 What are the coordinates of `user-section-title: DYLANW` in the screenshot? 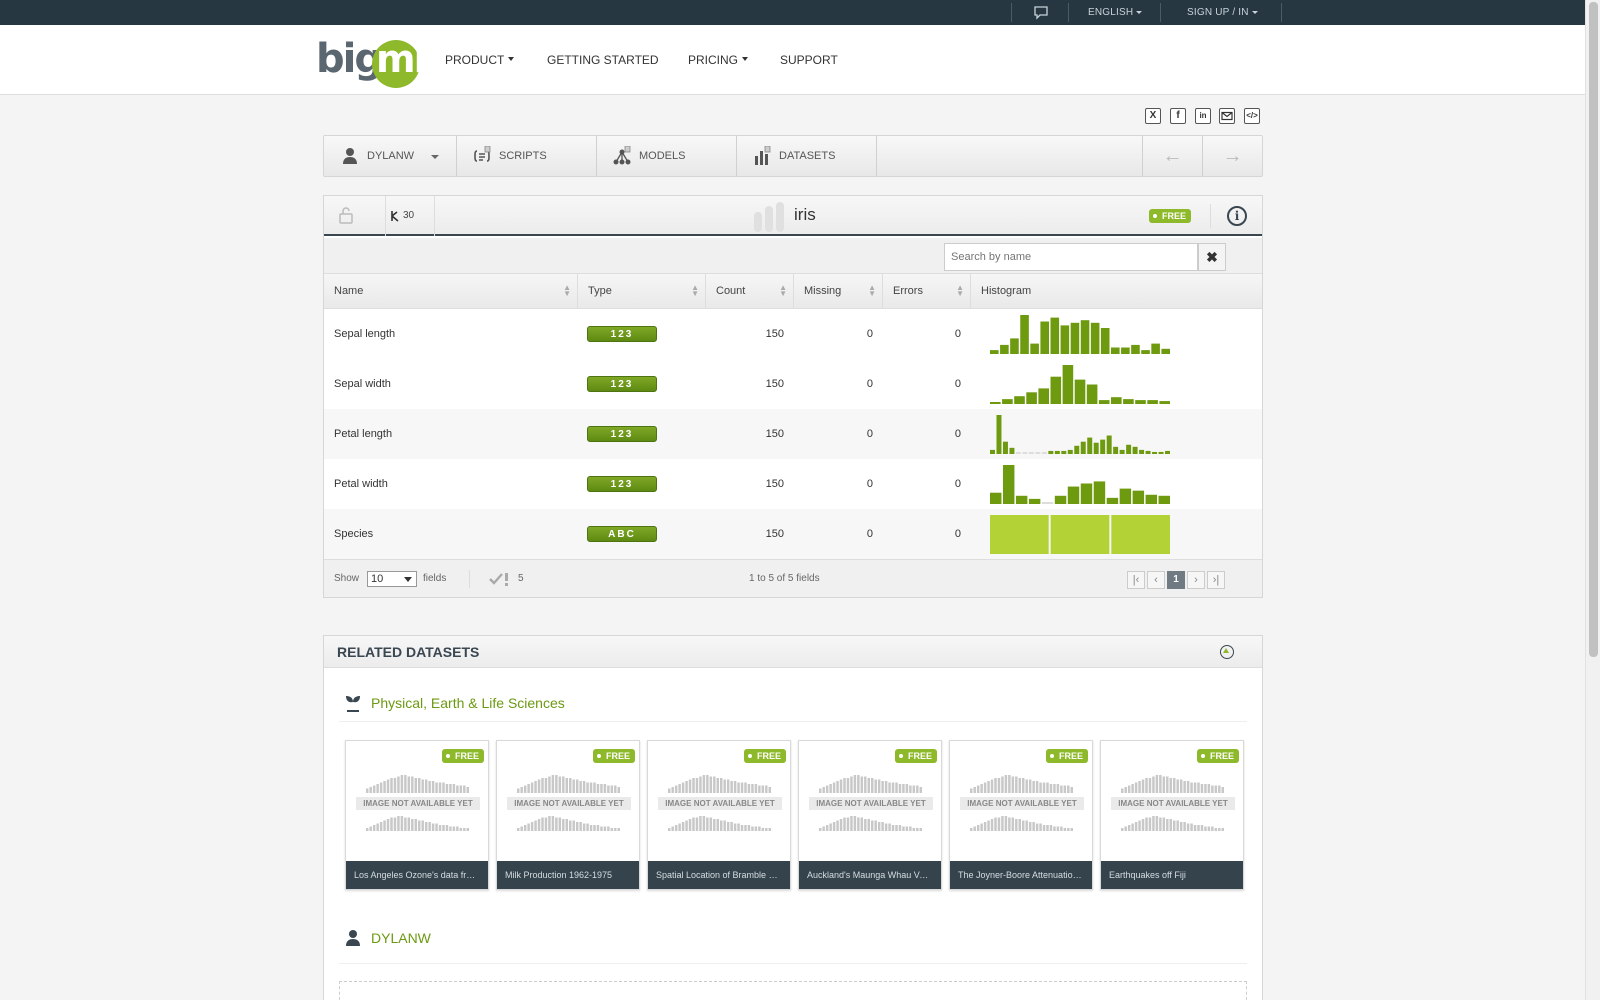 It's located at (401, 938).